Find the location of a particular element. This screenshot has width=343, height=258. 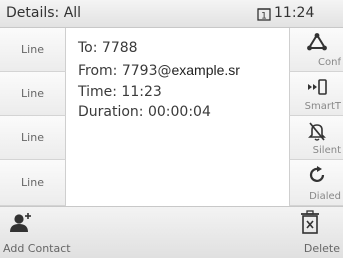

conference-icon is located at coordinates (317, 42).